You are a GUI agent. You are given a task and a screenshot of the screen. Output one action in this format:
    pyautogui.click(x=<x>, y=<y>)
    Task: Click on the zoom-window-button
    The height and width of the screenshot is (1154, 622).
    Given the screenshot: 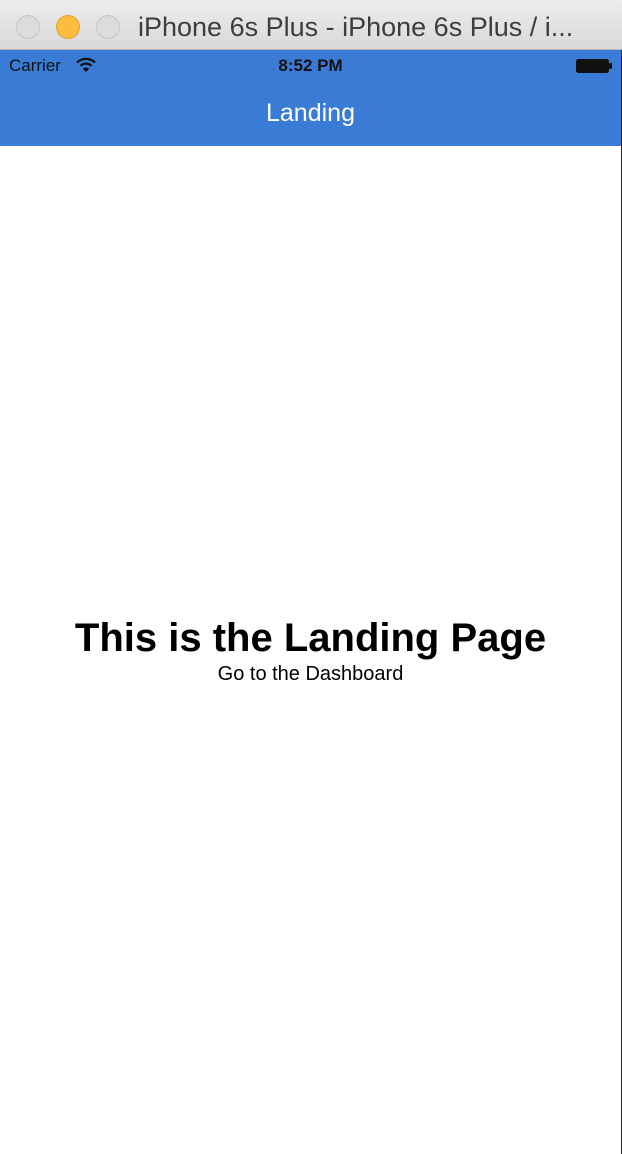 What is the action you would take?
    pyautogui.click(x=108, y=27)
    